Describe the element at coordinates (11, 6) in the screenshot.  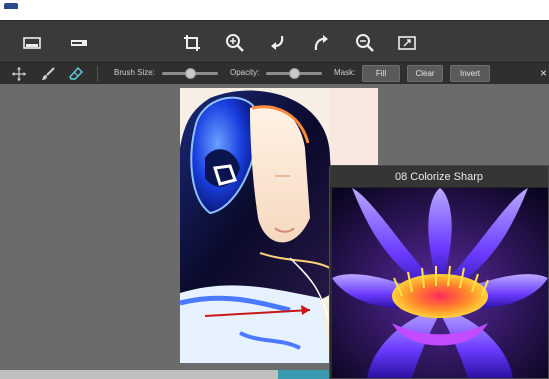
I see `app-logo-icon` at that location.